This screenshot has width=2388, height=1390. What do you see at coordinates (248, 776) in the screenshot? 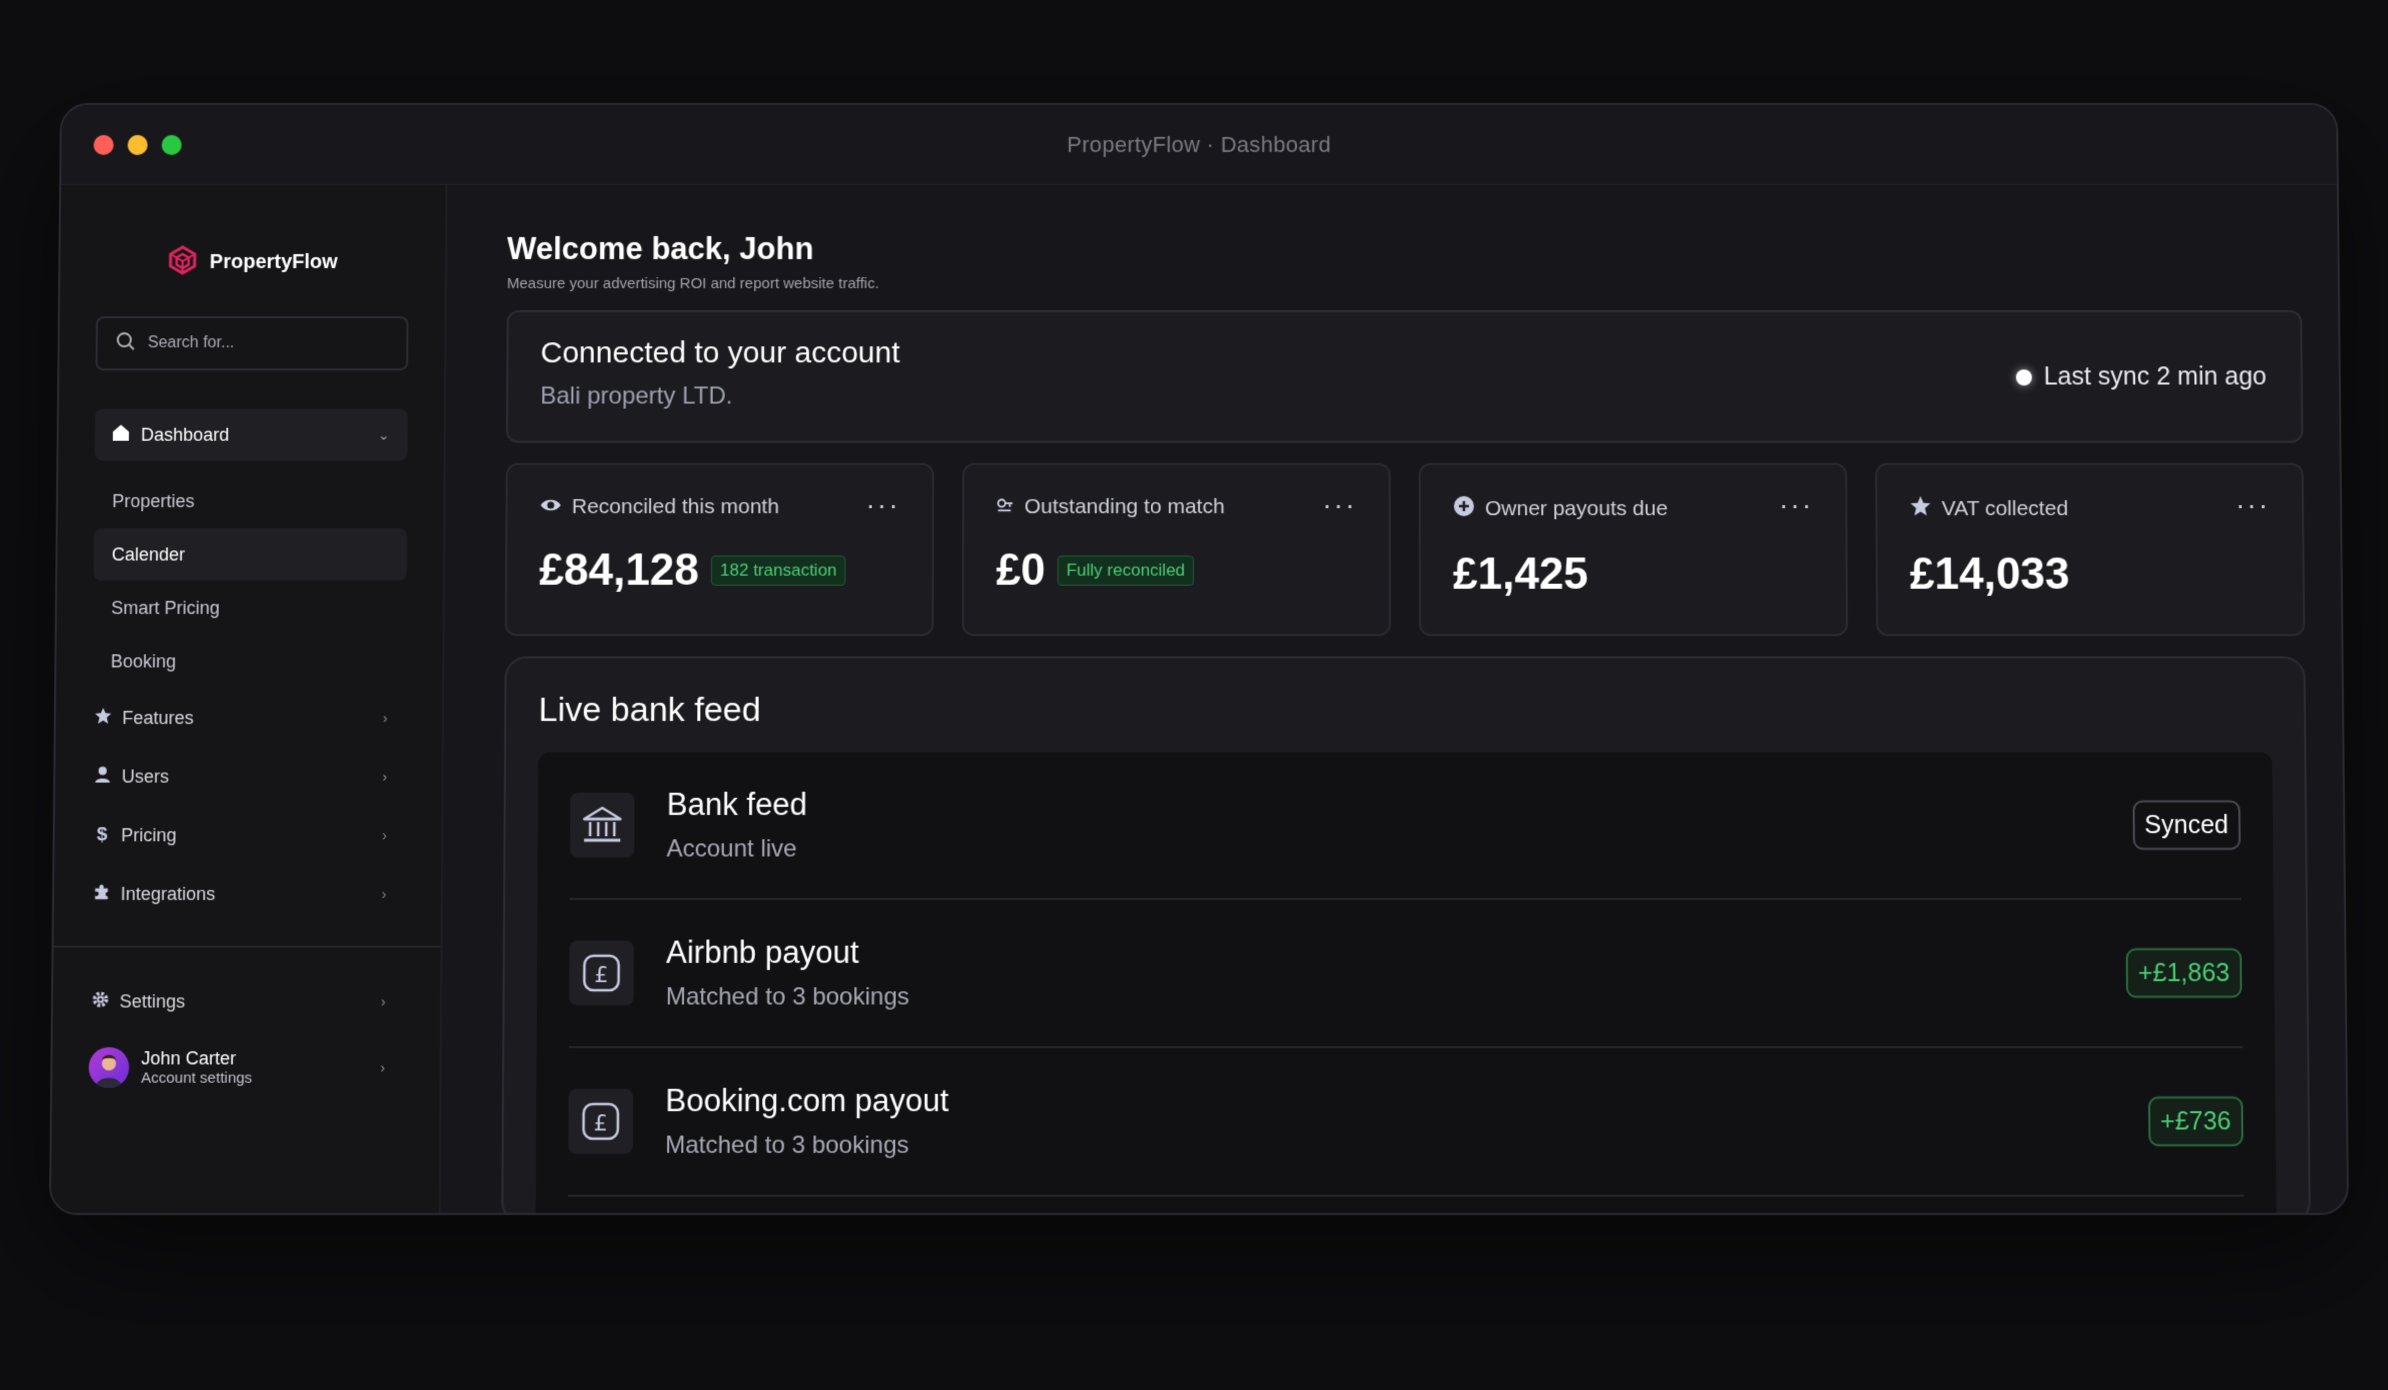
I see `sidebar-item-users: Users ›` at bounding box center [248, 776].